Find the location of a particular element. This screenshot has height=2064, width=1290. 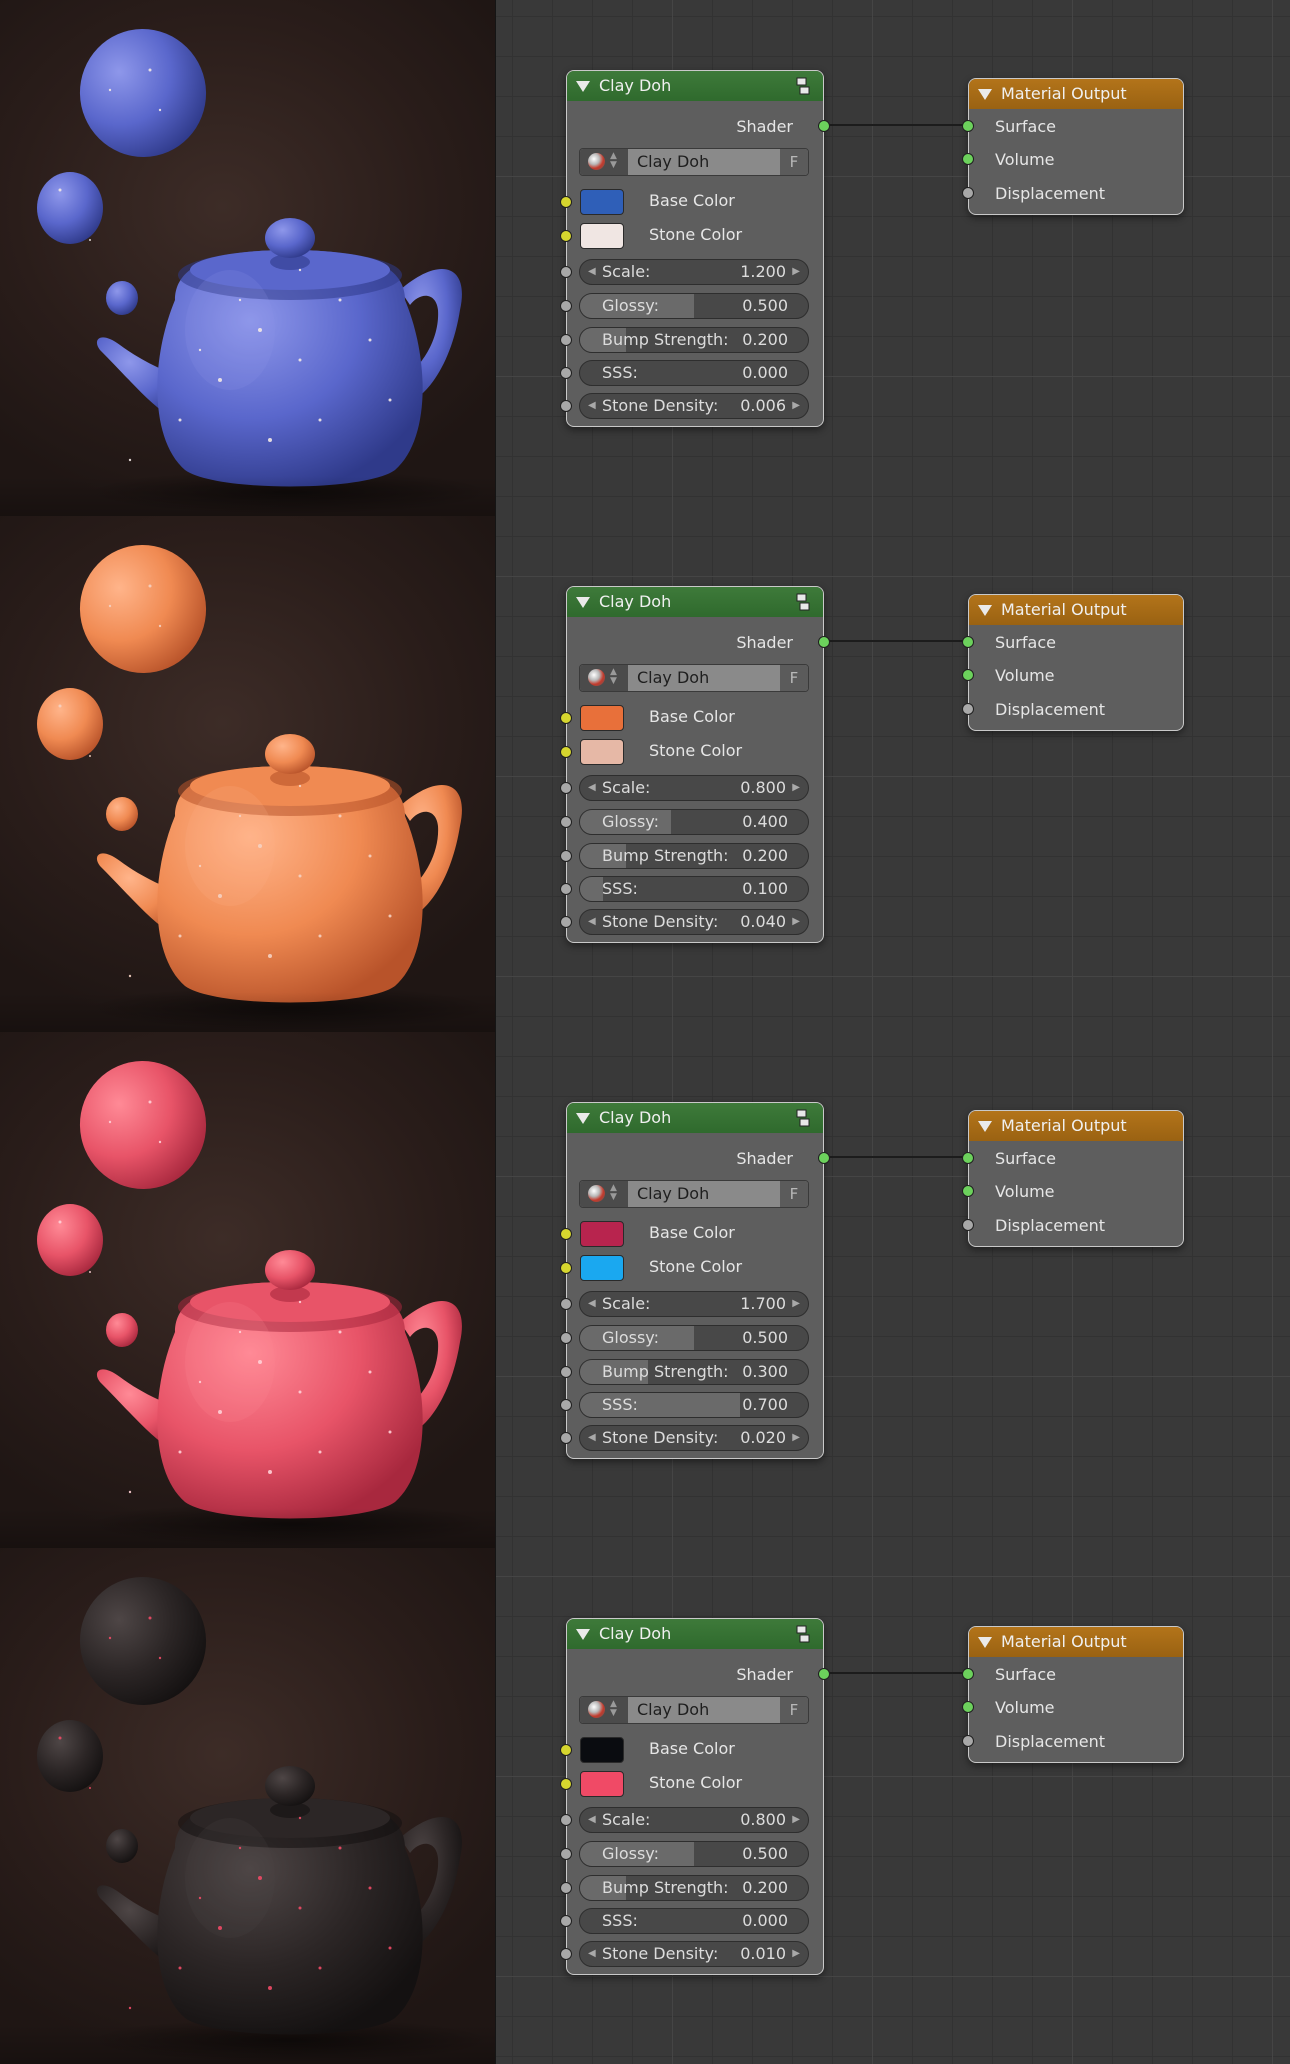

stone-density-field: ◀ Stone Density: 0.020 ▶ is located at coordinates (694, 1438).